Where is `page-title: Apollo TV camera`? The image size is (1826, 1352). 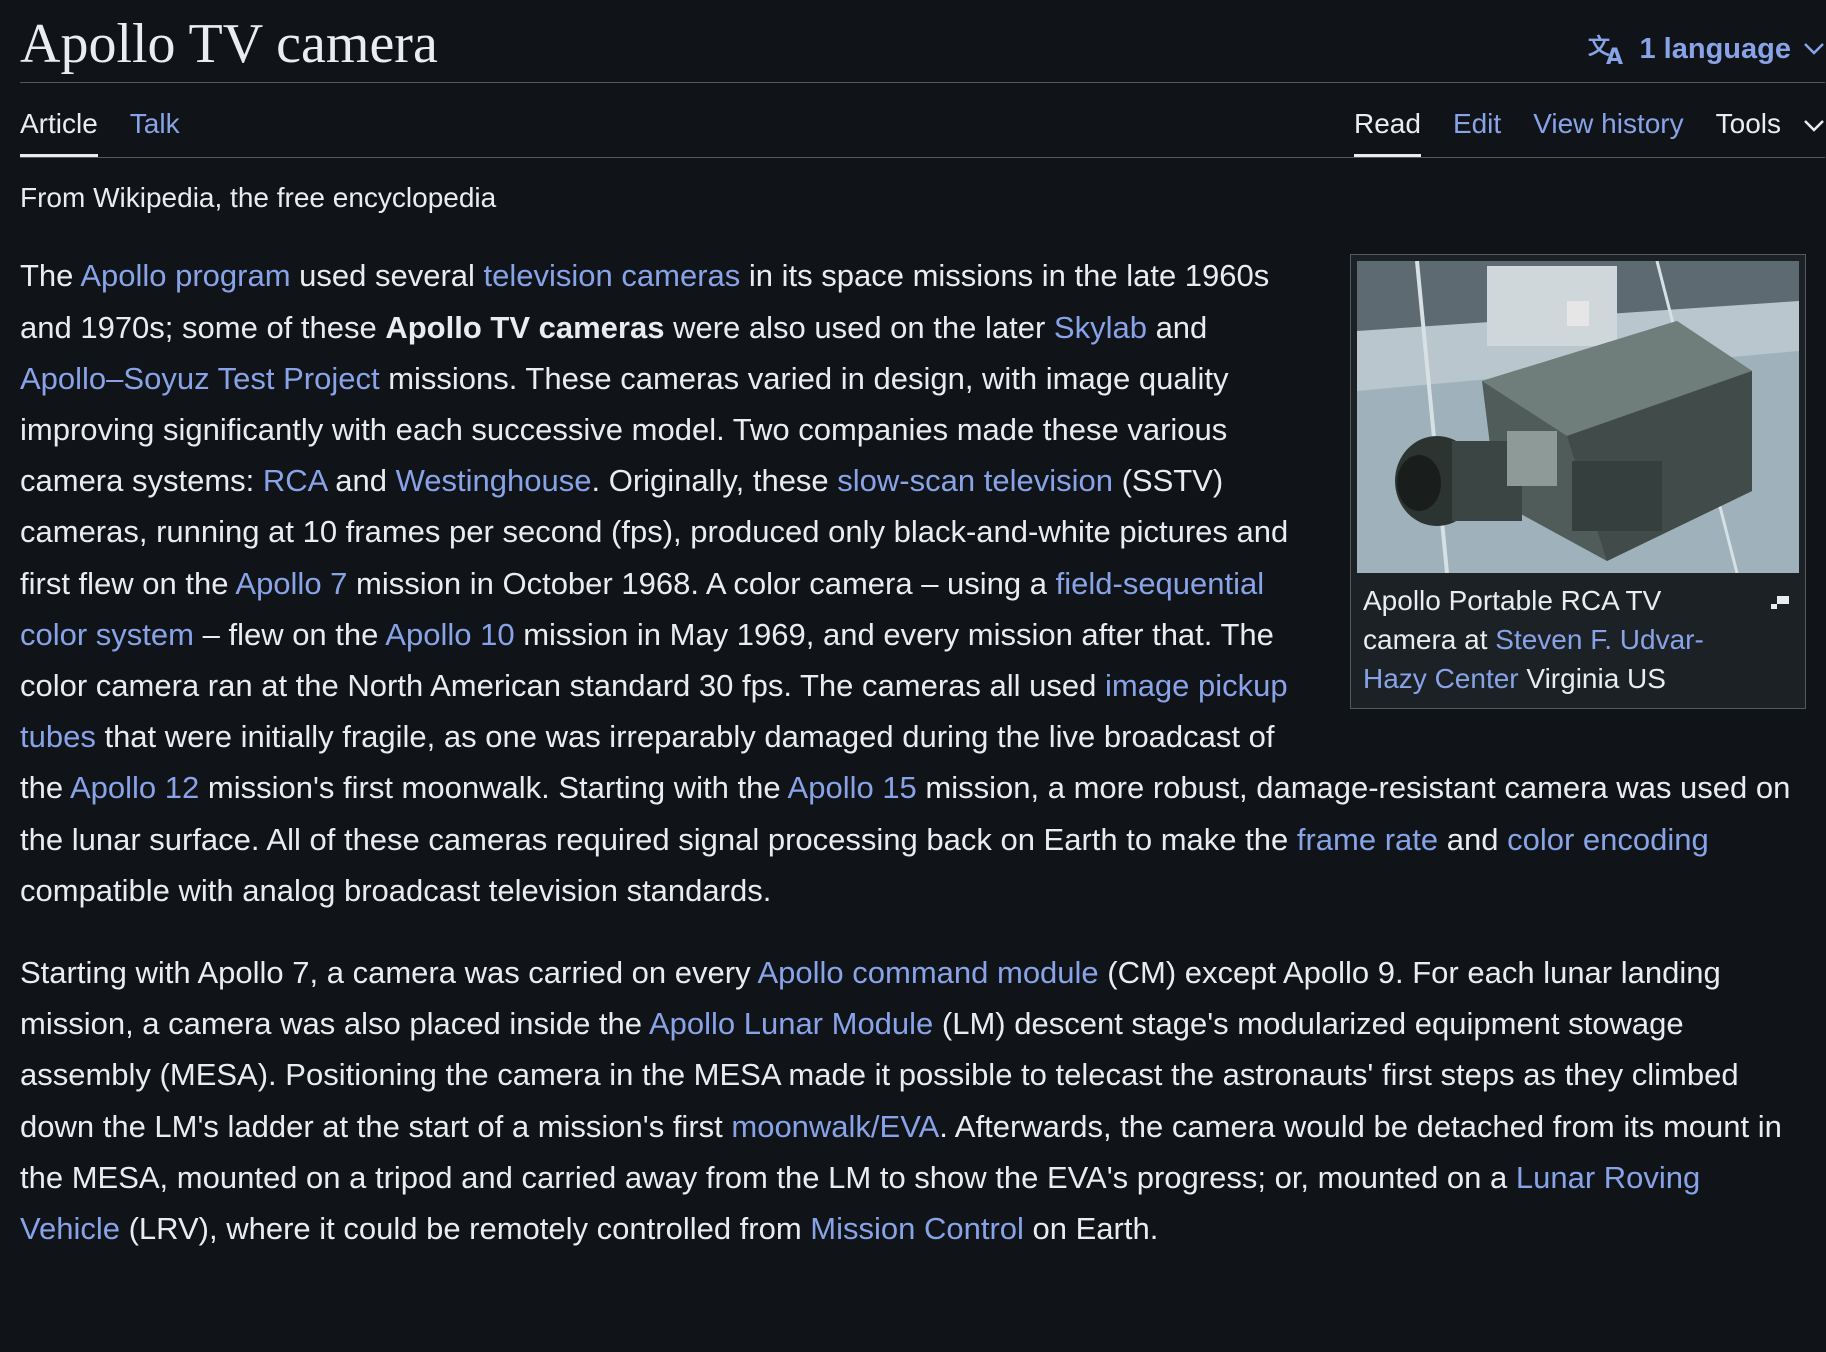
page-title: Apollo TV camera is located at coordinates (229, 44).